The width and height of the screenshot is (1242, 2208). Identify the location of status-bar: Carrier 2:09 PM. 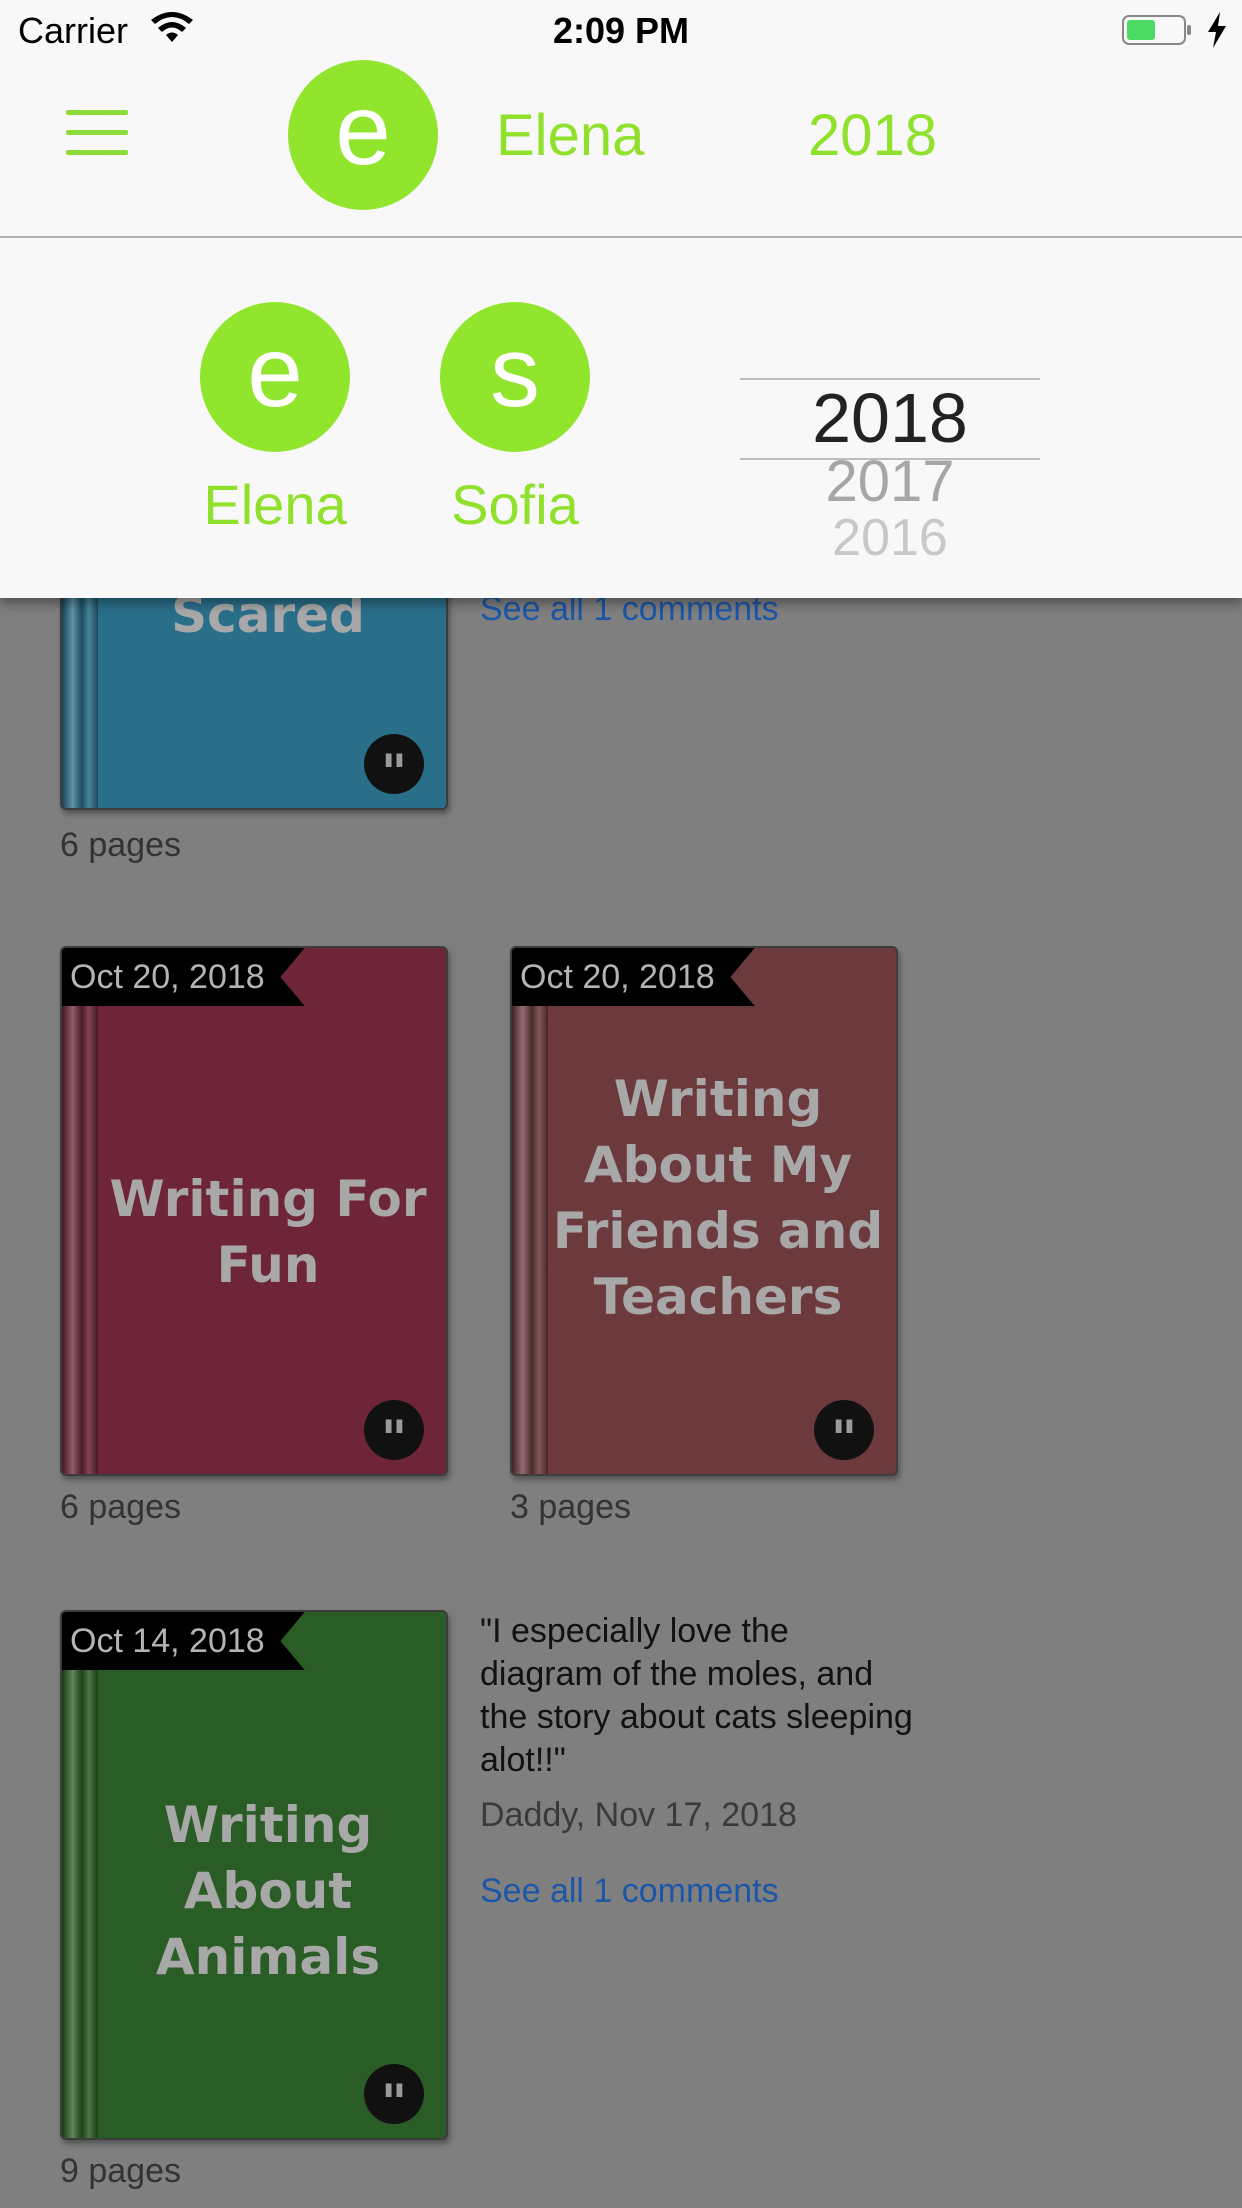
(621, 30).